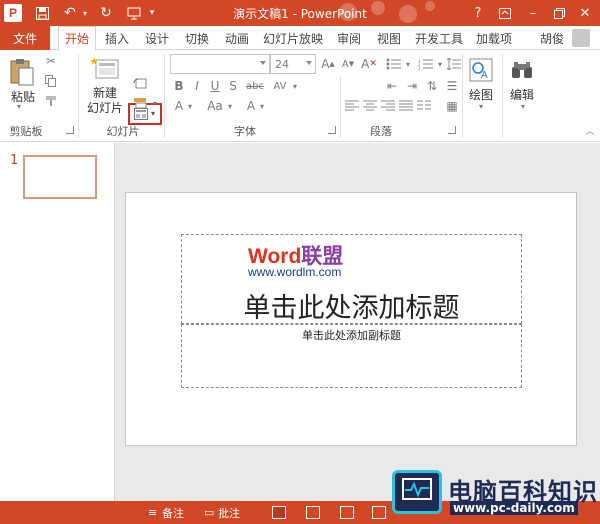  What do you see at coordinates (392, 86) in the screenshot?
I see `decrease-indent-icon: ⇤` at bounding box center [392, 86].